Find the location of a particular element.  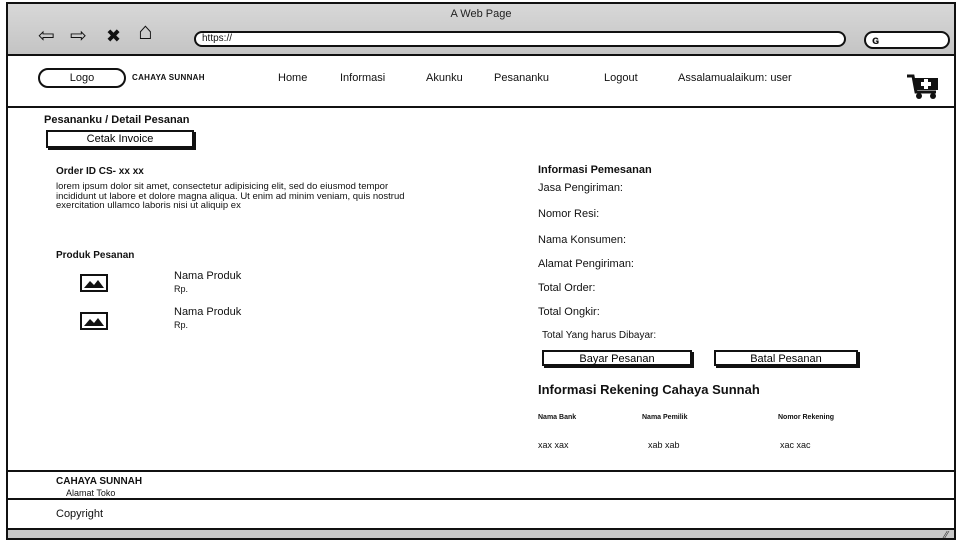

breadcrumb: Pesananku / Detail Pesanan is located at coordinates (117, 120).